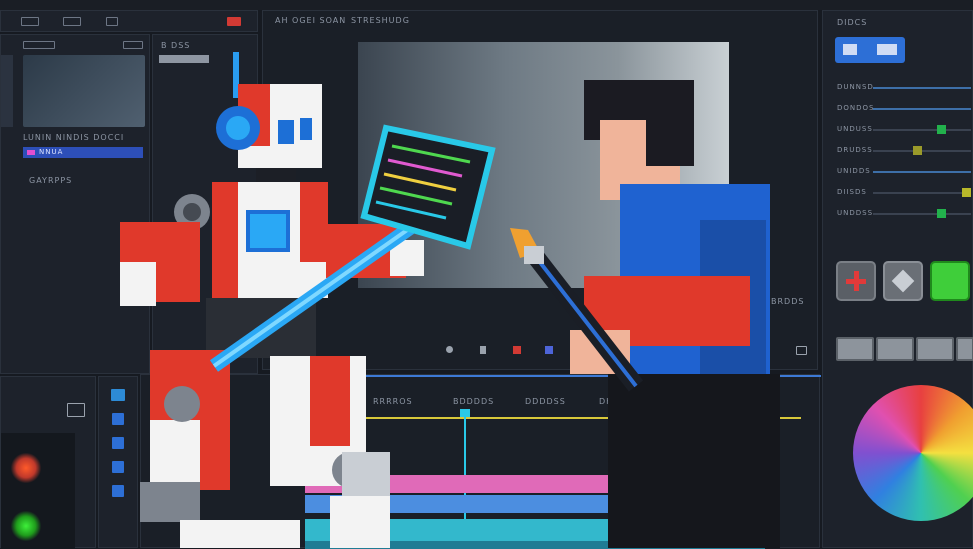 This screenshot has height=549, width=973. I want to click on painter-hair-side, so click(670, 133).